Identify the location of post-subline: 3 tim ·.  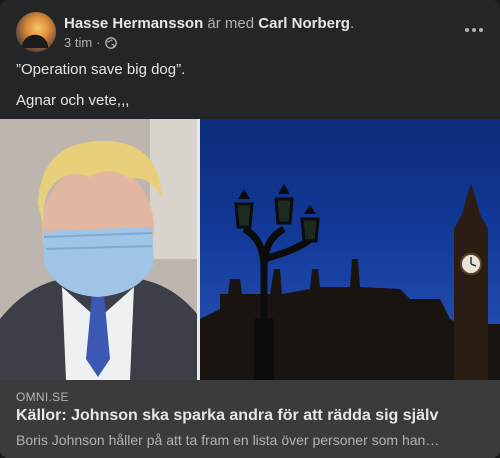
(209, 43).